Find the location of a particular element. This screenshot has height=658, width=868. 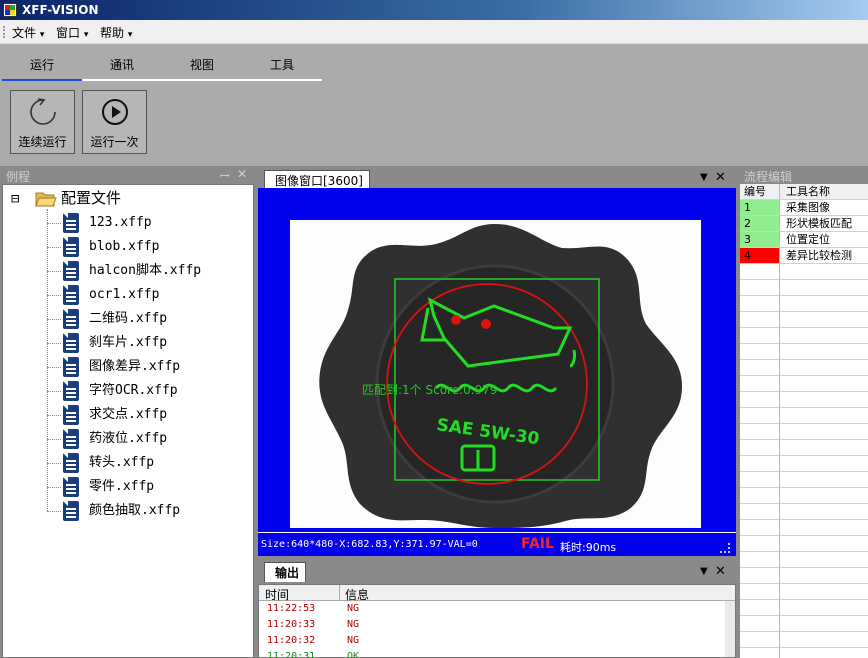

flow-row-name: 形状模板匹配 is located at coordinates (824, 224).